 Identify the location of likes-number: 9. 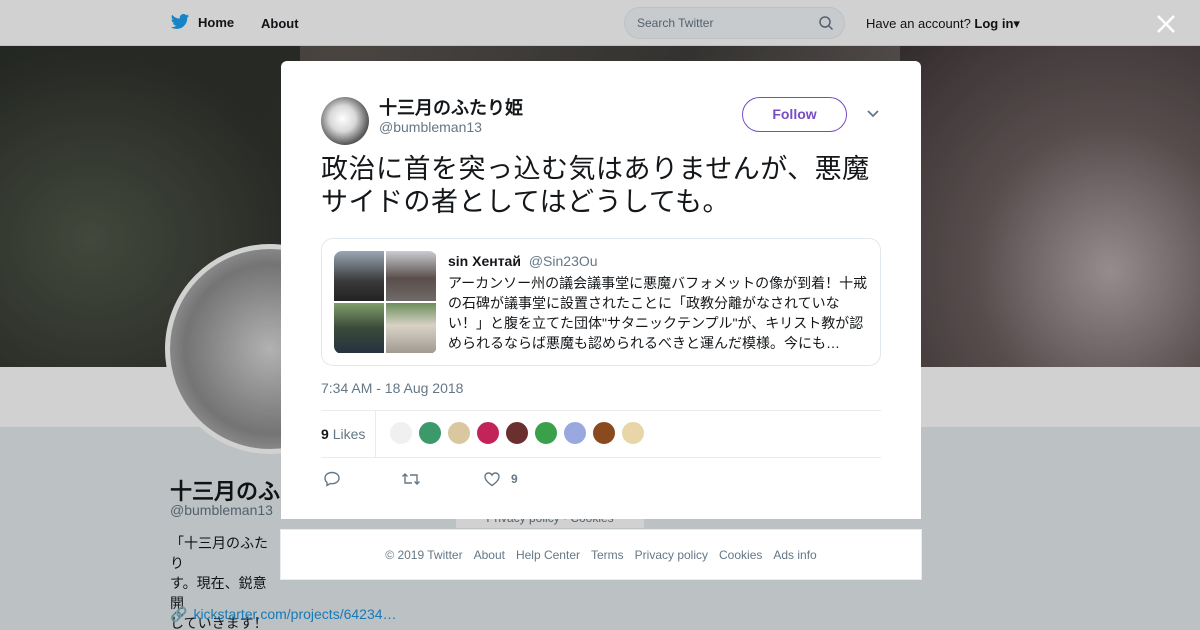
(325, 434).